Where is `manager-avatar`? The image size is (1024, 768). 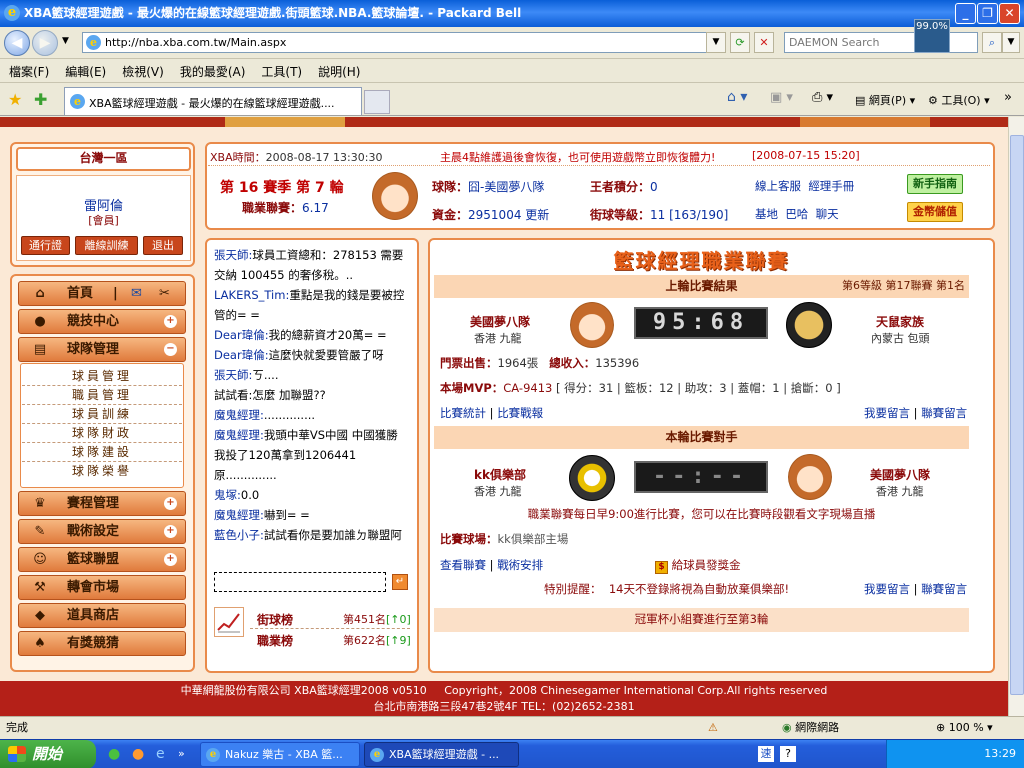 manager-avatar is located at coordinates (395, 196).